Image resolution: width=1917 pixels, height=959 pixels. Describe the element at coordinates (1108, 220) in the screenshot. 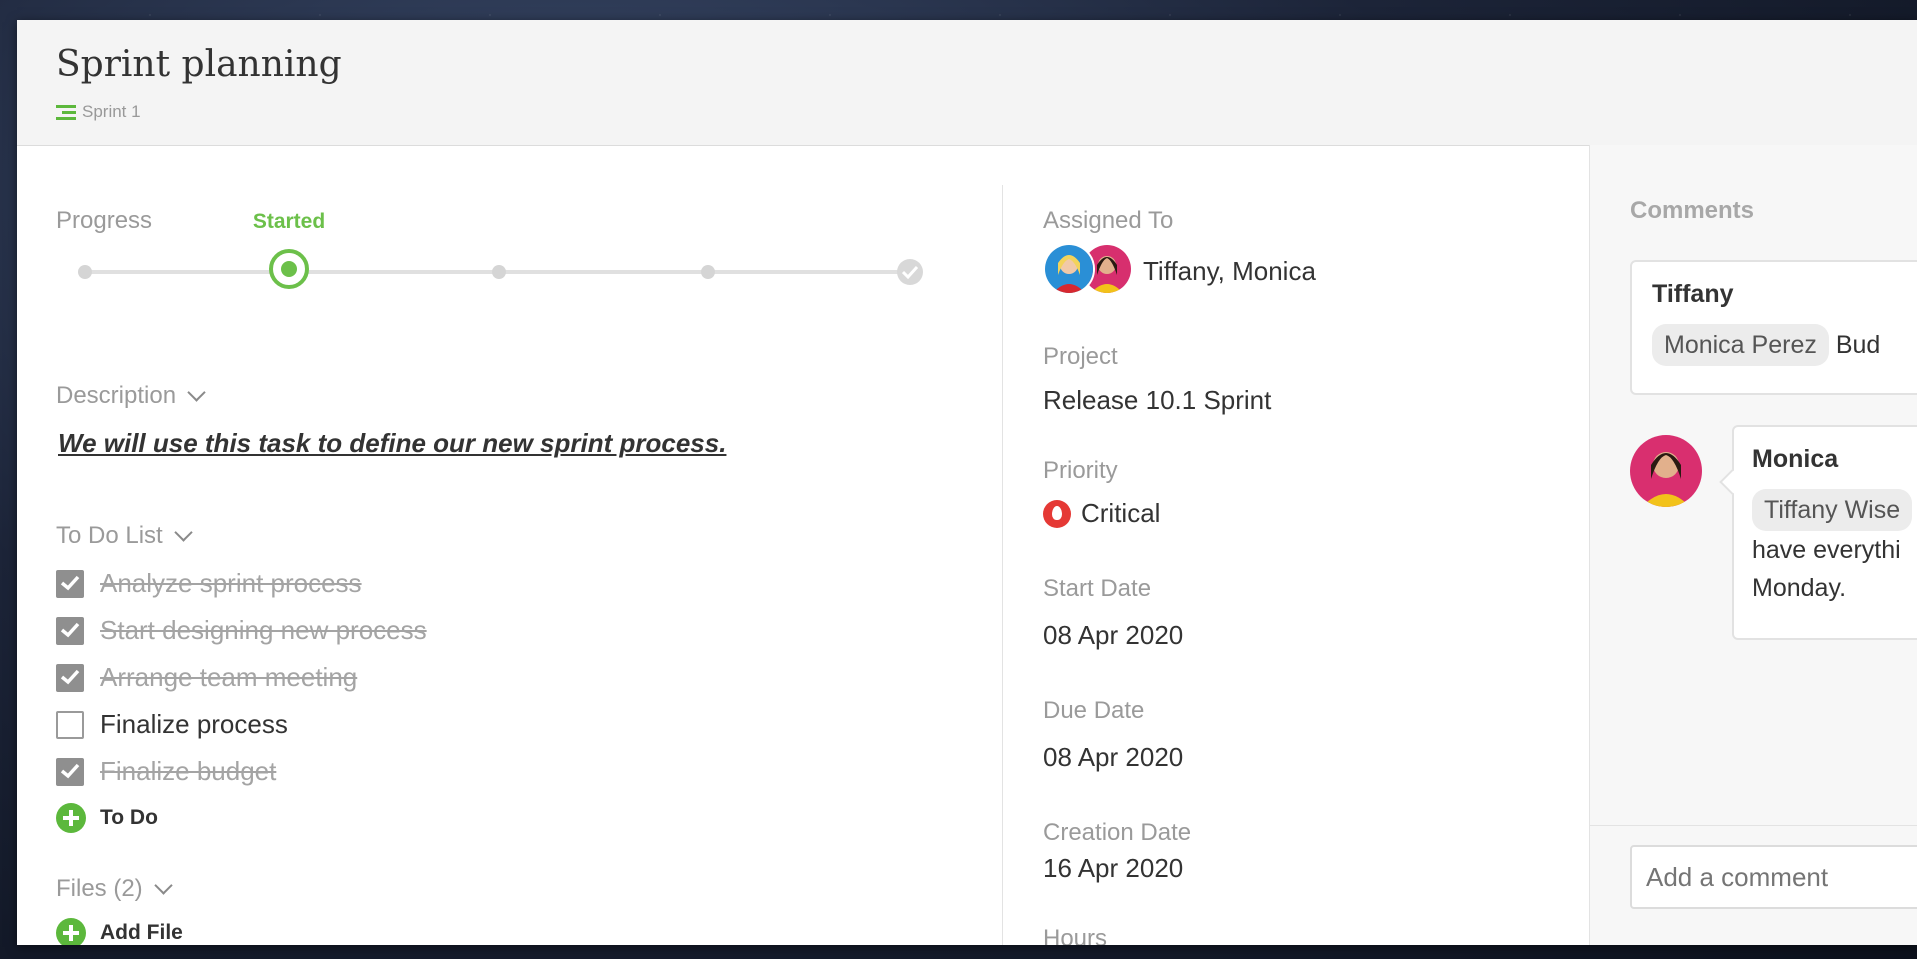

I see `assigned-label: Assigned To` at that location.